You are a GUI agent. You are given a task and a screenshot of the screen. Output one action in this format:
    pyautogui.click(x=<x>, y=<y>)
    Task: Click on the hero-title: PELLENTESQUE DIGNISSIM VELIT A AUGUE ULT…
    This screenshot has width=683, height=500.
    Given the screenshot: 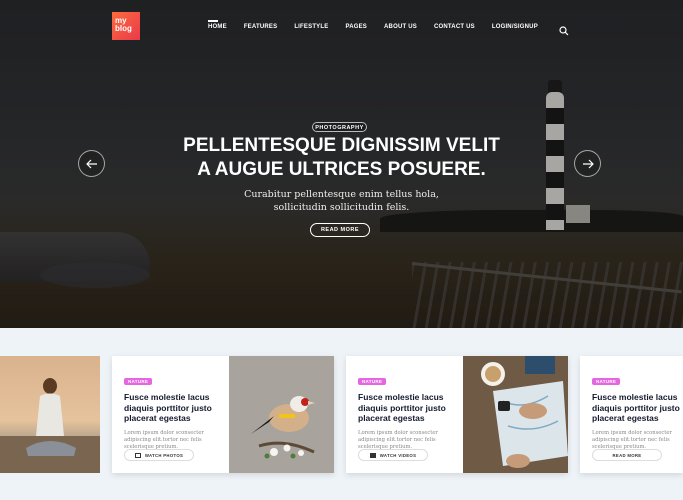 What is the action you would take?
    pyautogui.click(x=341, y=158)
    